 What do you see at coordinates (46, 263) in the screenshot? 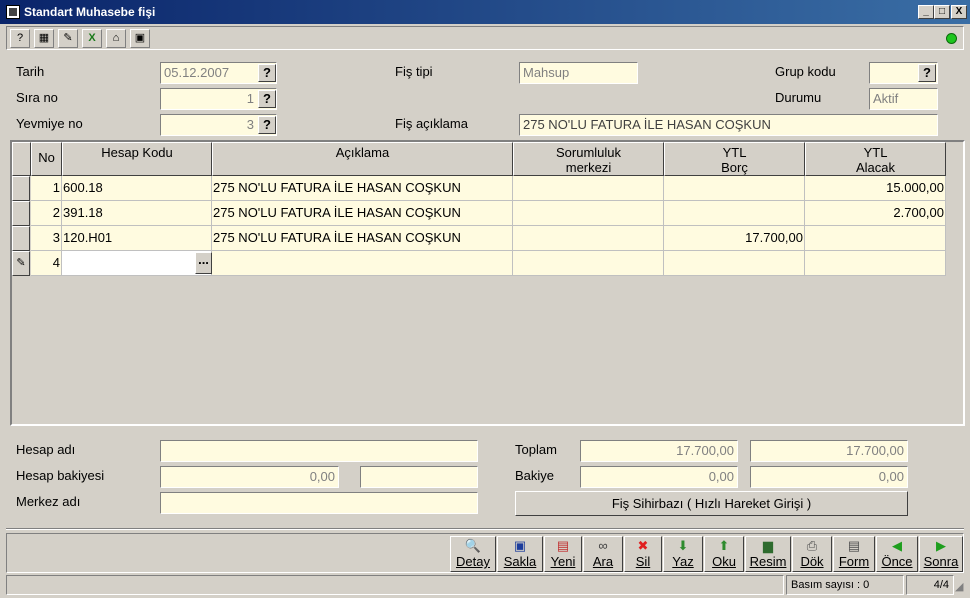
I see `row-no: 4` at bounding box center [46, 263].